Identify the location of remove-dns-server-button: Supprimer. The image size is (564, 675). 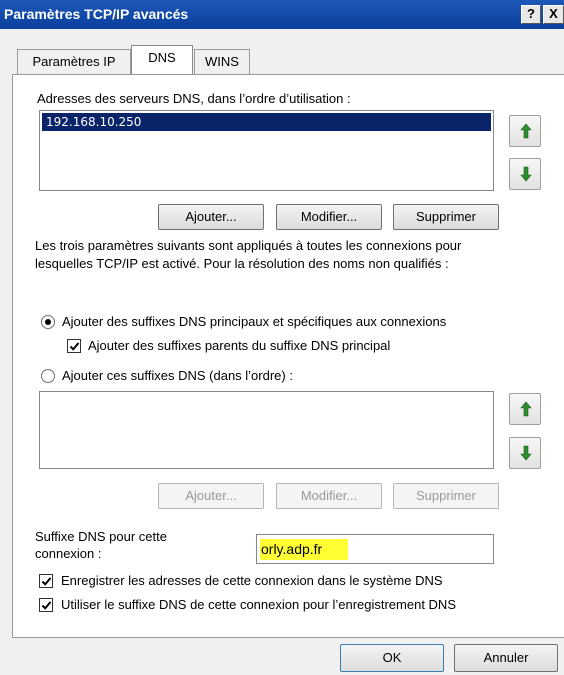
(446, 217).